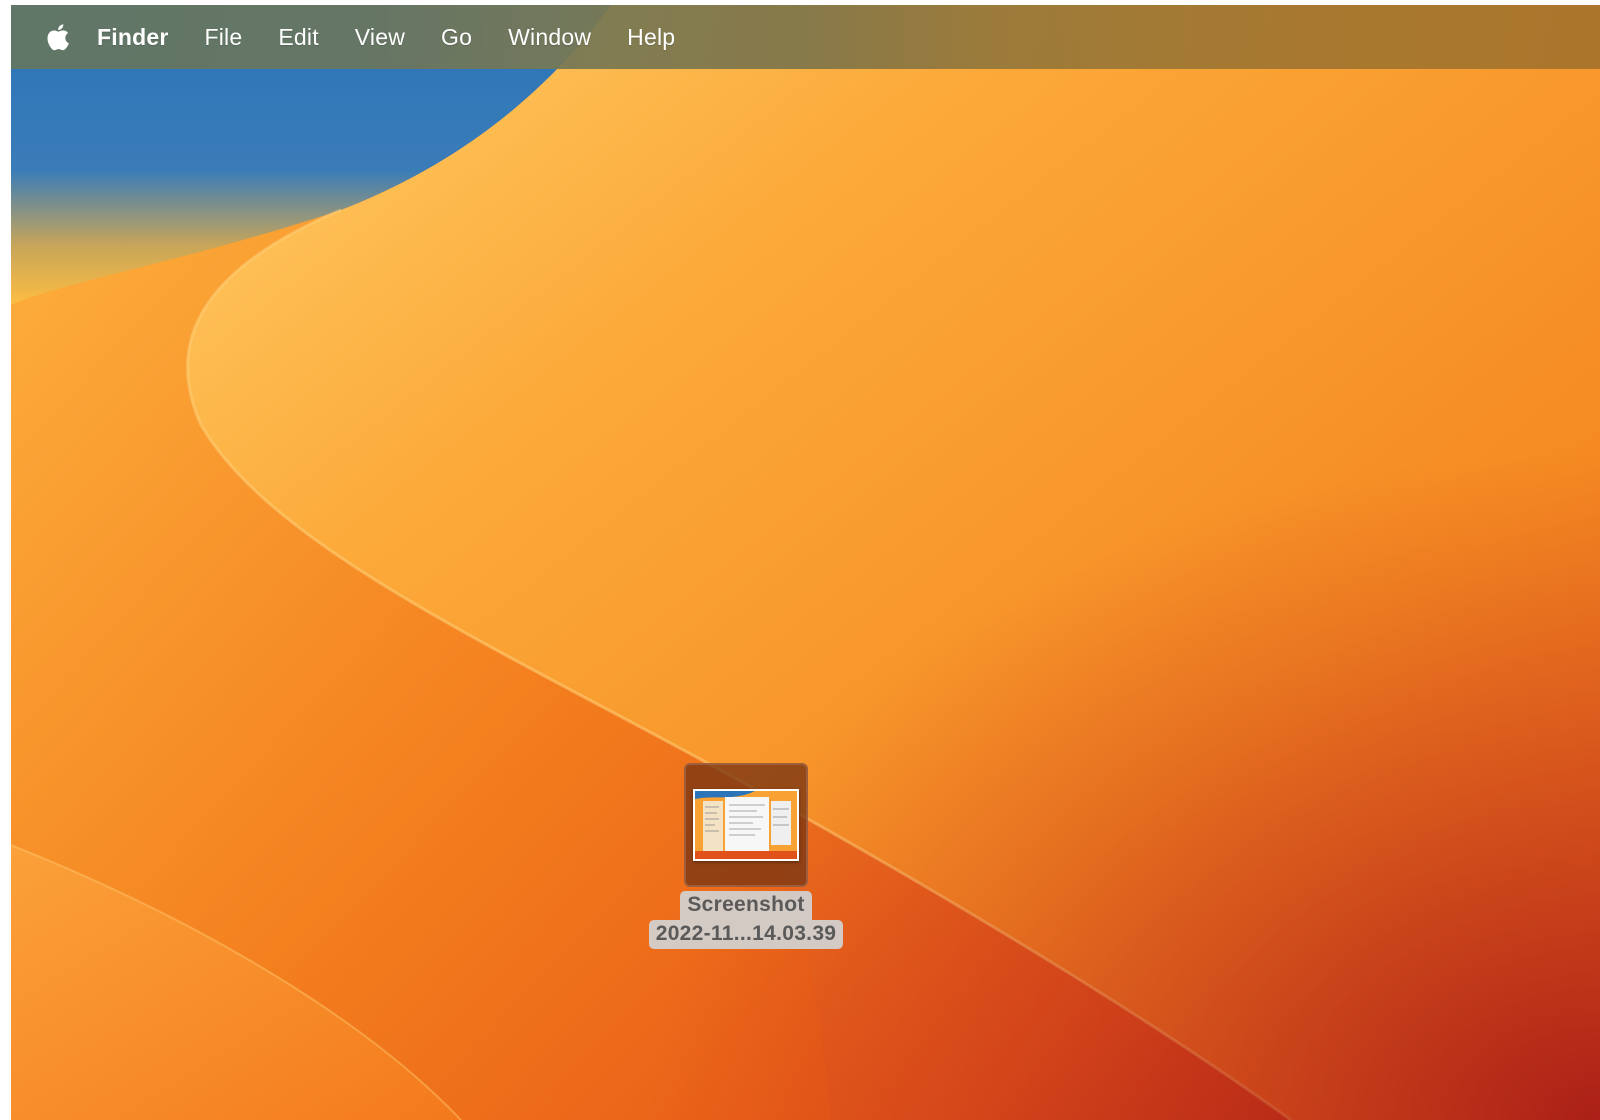 The height and width of the screenshot is (1120, 1600). Describe the element at coordinates (805, 37) in the screenshot. I see `menu-bar: Finder File Edit View Go Window Help` at that location.